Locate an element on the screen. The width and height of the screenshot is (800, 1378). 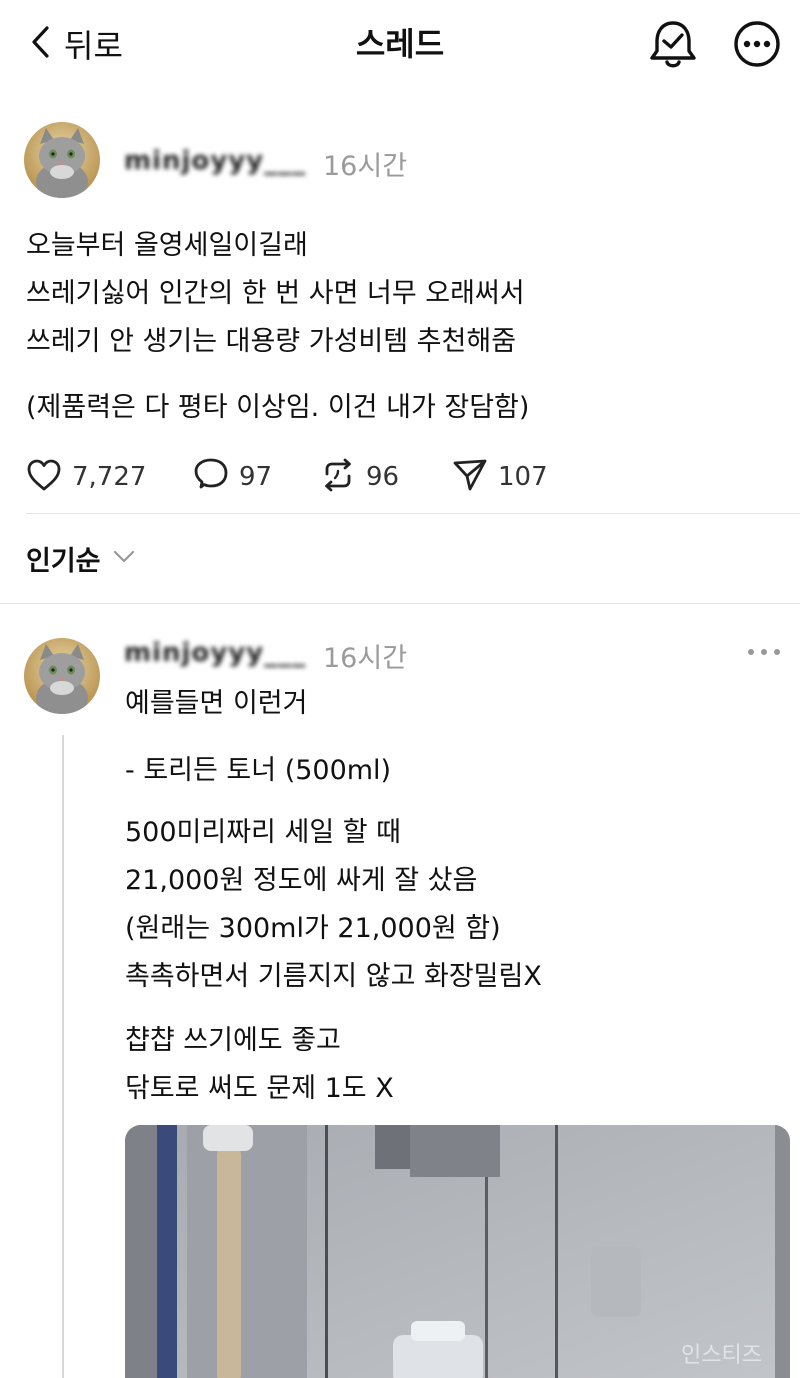
bell-check-icon is located at coordinates (673, 47).